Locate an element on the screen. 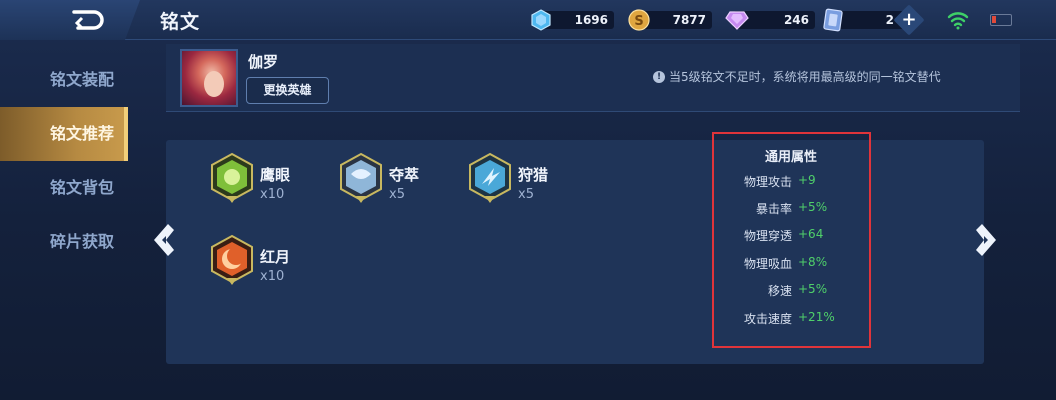 This screenshot has height=400, width=1056. rune-name: 鹰眼 is located at coordinates (275, 175).